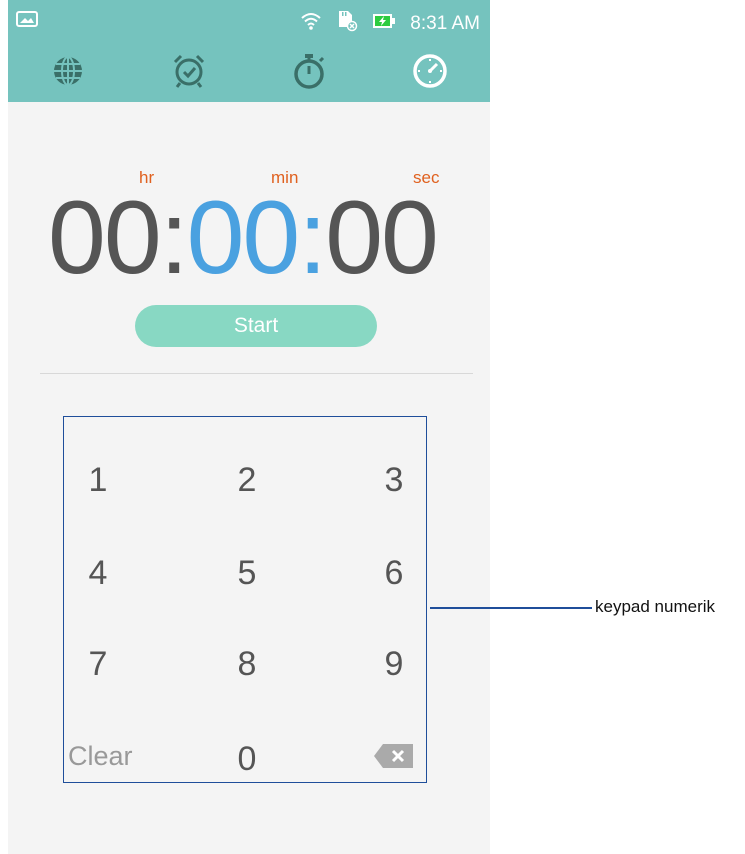 This screenshot has width=745, height=854. I want to click on key-5: 5, so click(247, 573).